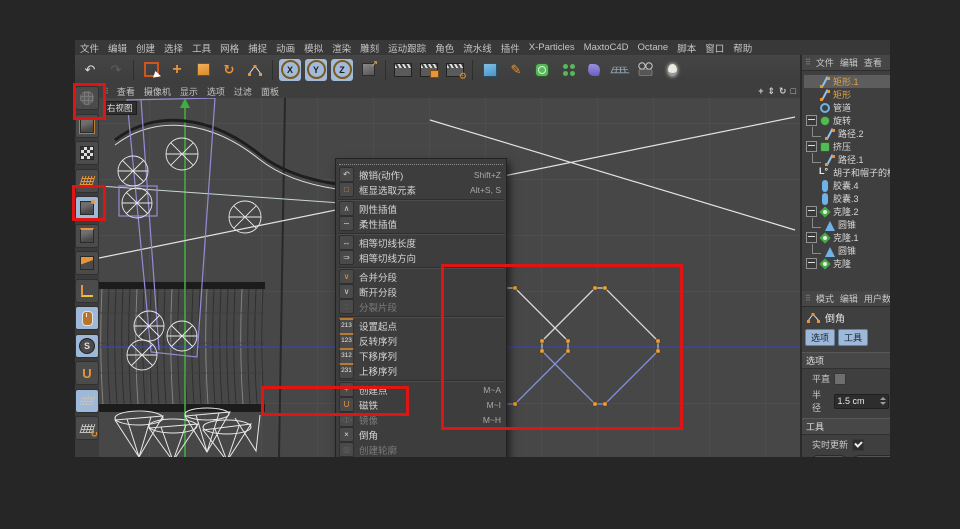  Describe the element at coordinates (847, 237) in the screenshot. I see `object-row: 克隆.1` at that location.